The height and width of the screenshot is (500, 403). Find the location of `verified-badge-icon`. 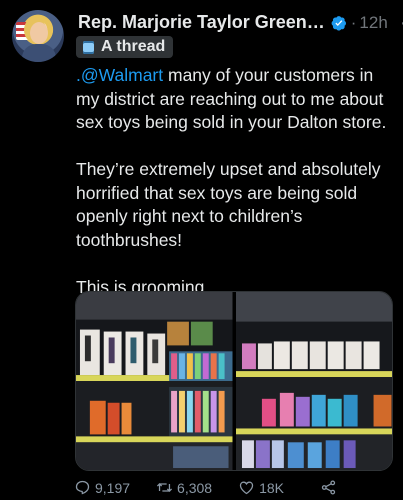

verified-badge-icon is located at coordinates (338, 23).